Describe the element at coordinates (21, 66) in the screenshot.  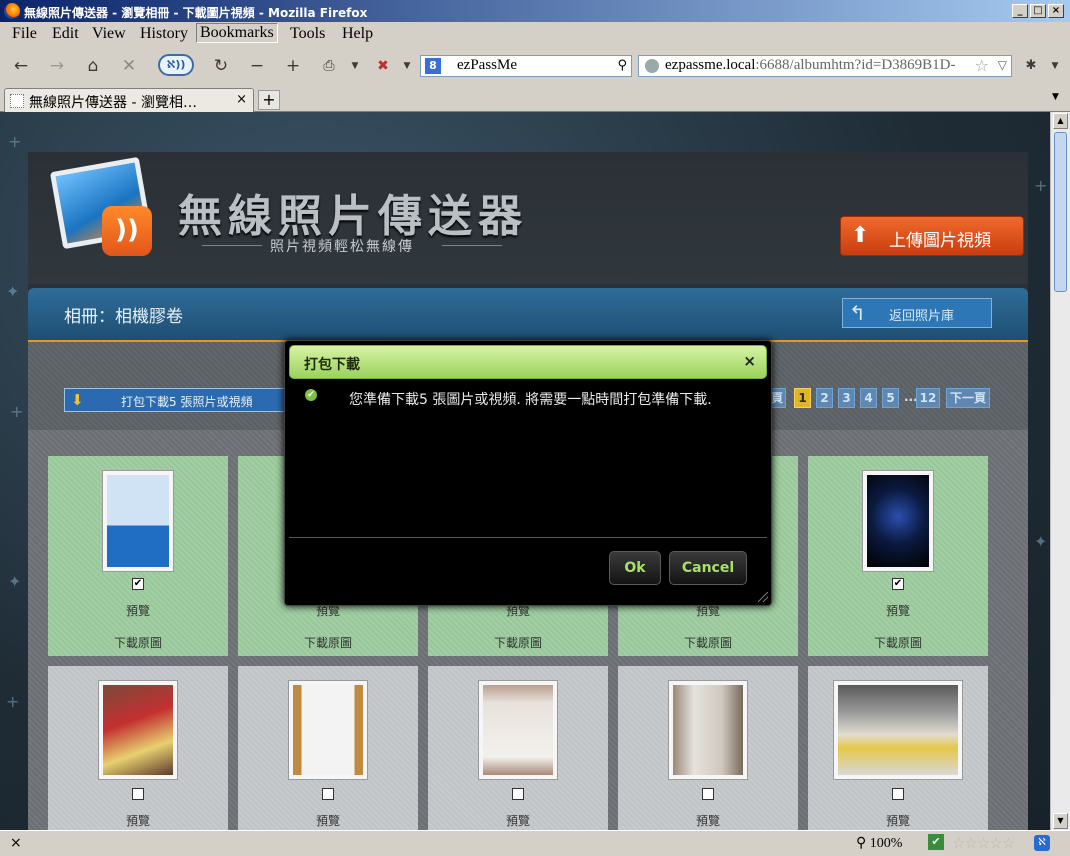
I see `back-icon: ←` at that location.